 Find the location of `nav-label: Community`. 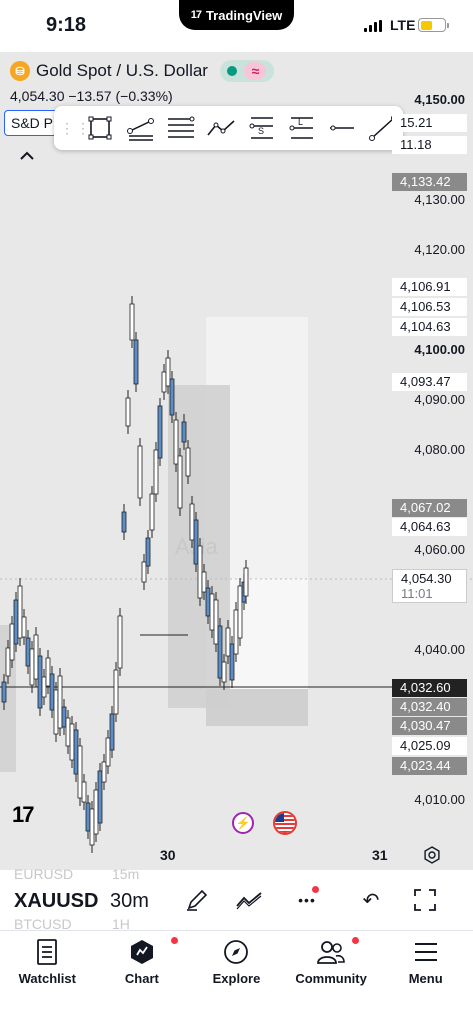

nav-label: Community is located at coordinates (331, 978).